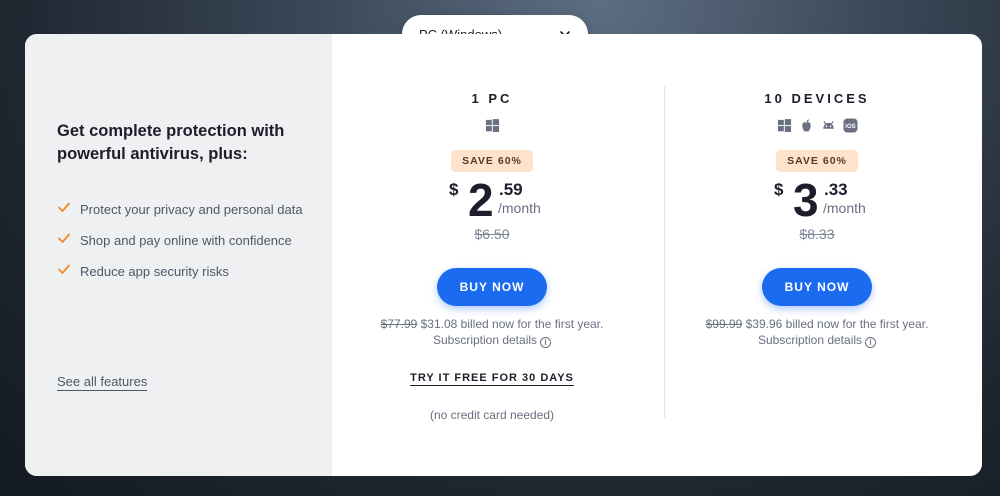  I want to click on feature-text: Protect your privacy and personal data, so click(191, 209).